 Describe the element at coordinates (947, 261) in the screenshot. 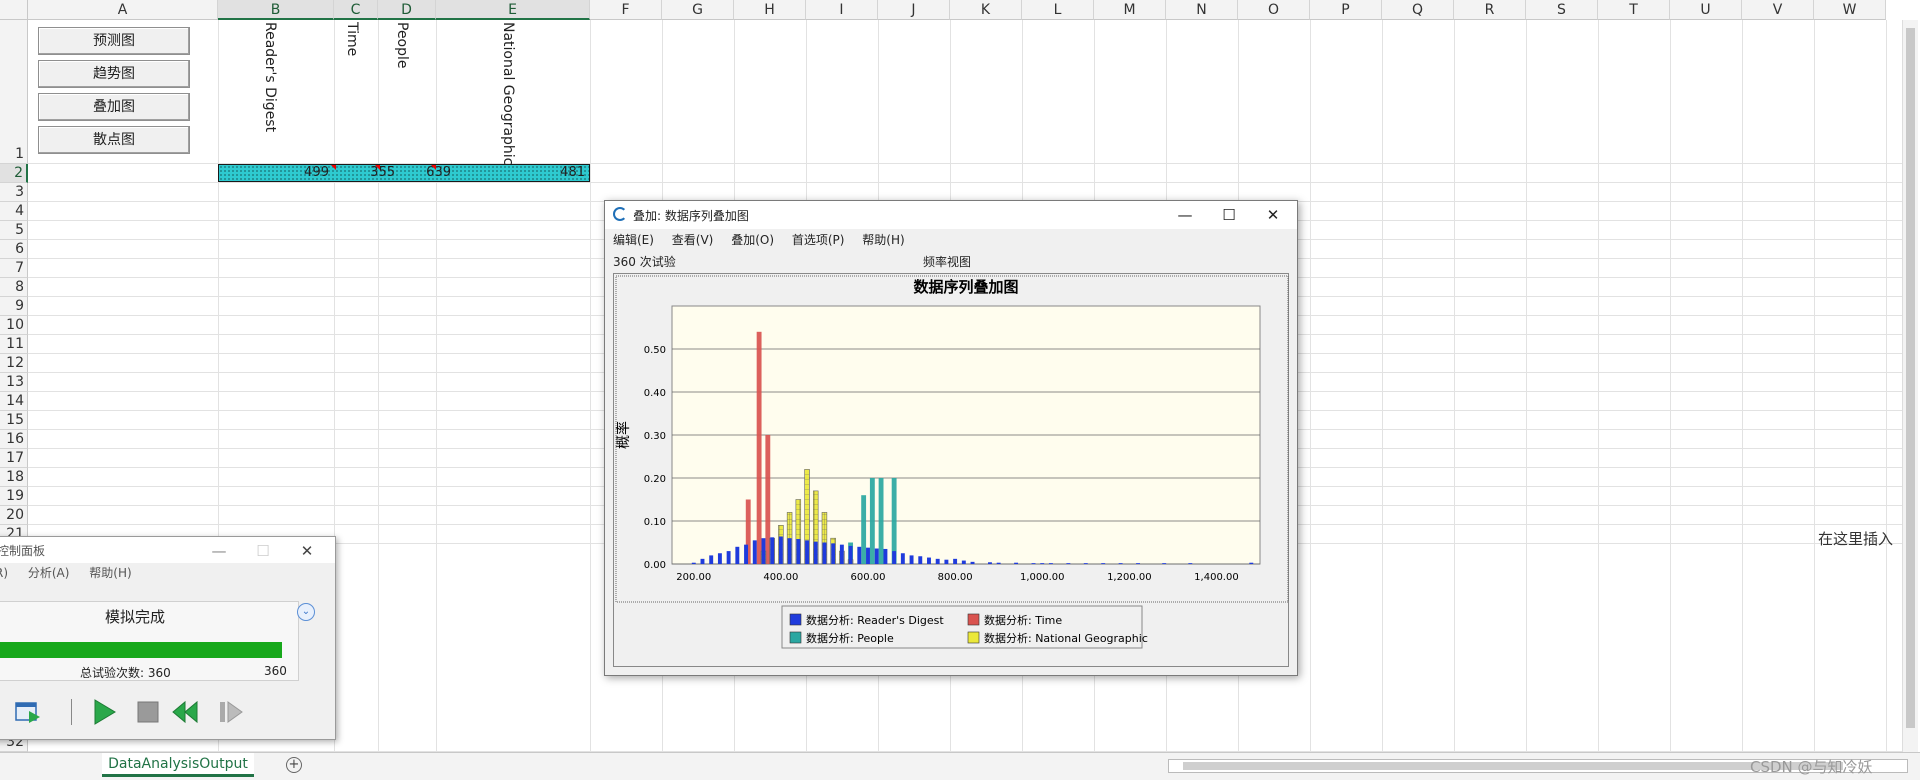

I see `view-label: 频率视图` at that location.